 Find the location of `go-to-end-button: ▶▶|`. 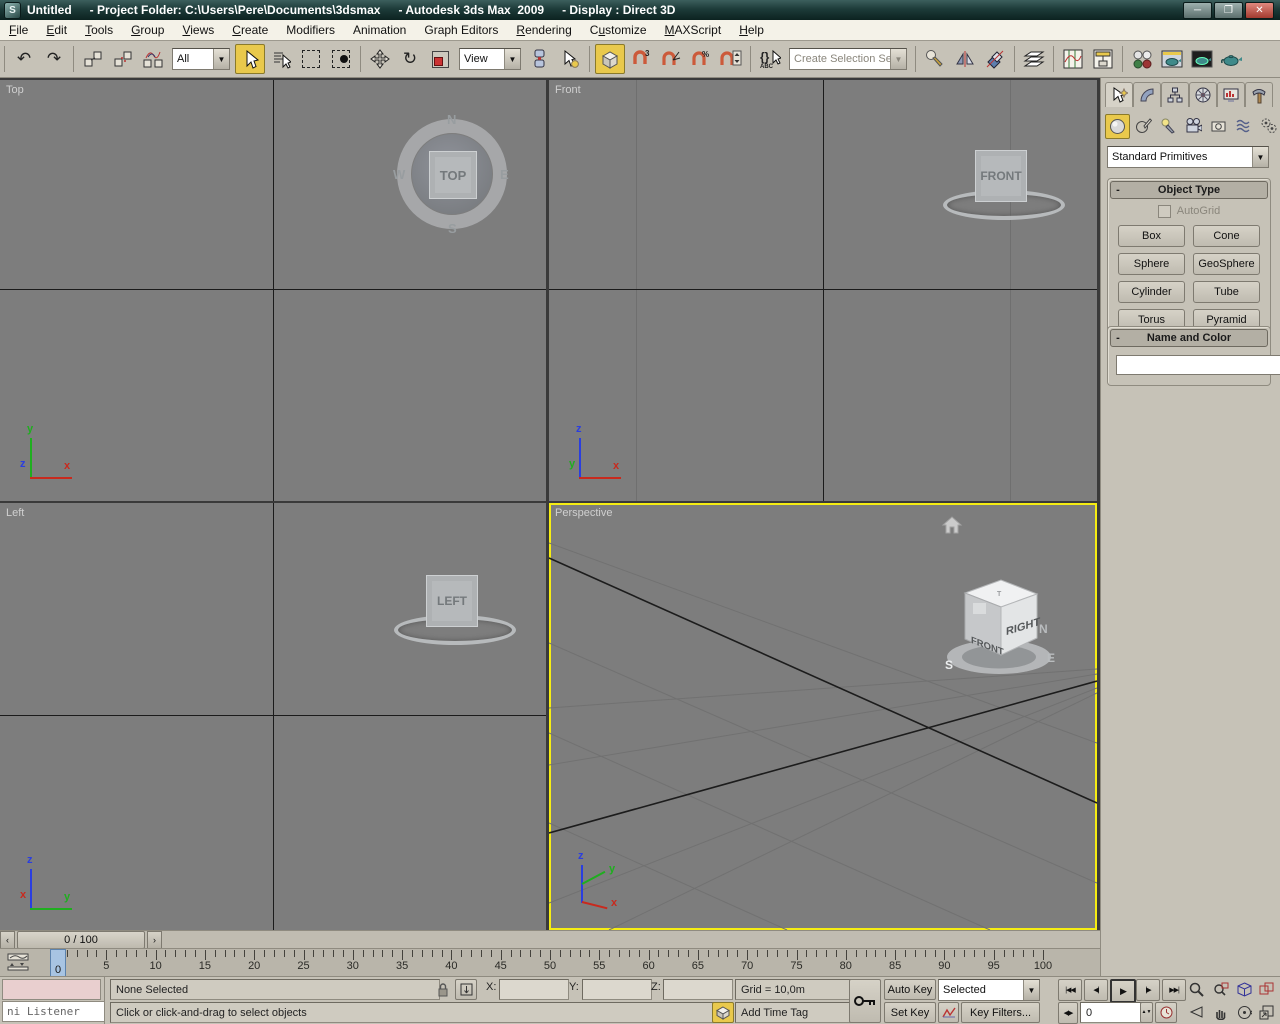

go-to-end-button: ▶▶| is located at coordinates (1174, 990).